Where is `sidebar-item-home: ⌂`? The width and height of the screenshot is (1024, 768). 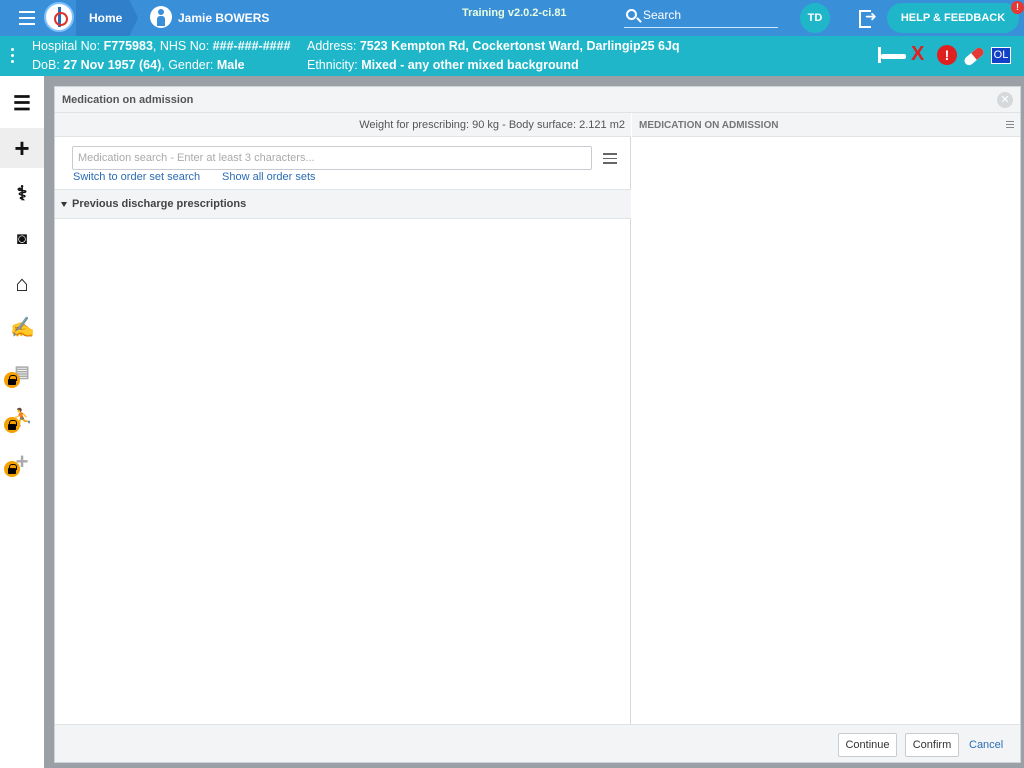 sidebar-item-home: ⌂ is located at coordinates (22, 284).